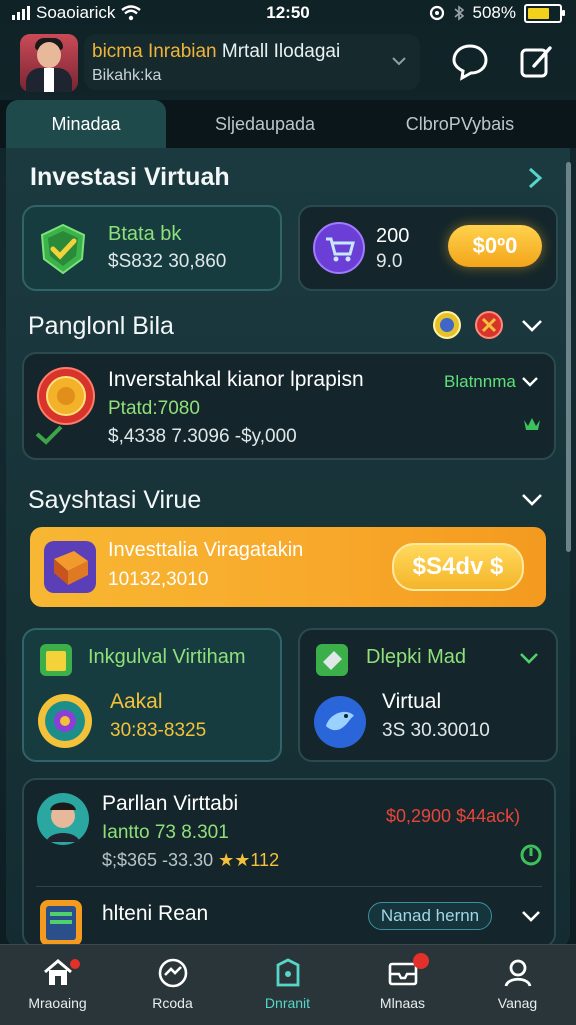 This screenshot has width=576, height=1025. Describe the element at coordinates (65, 721) in the screenshot. I see `target-icon` at that location.